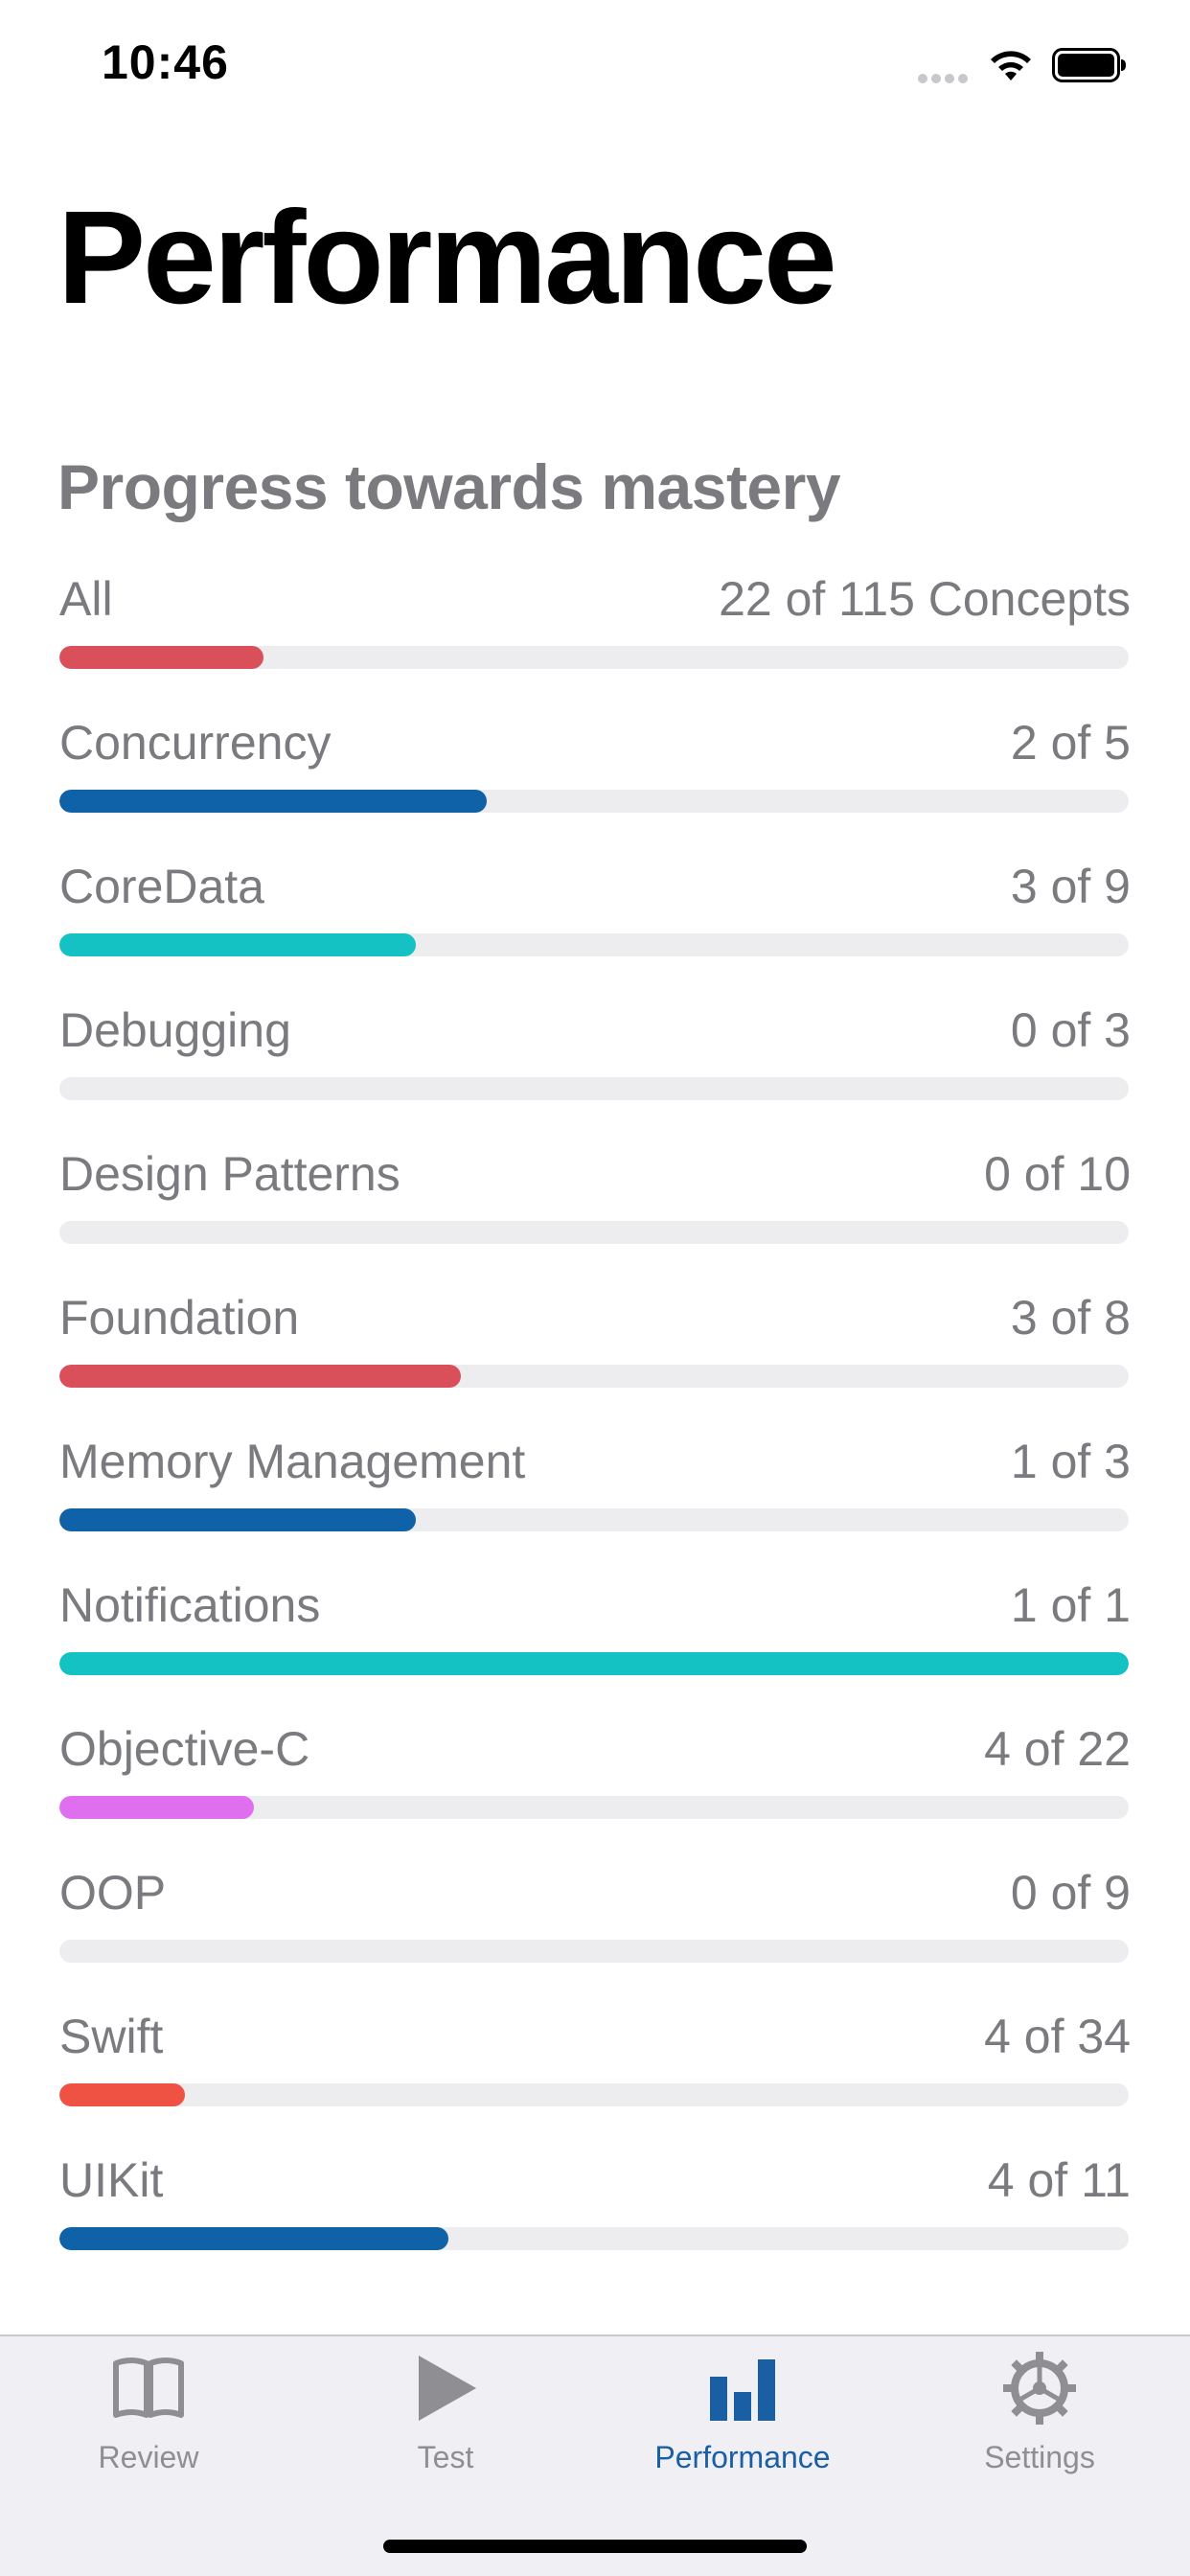 The height and width of the screenshot is (2576, 1190). Describe the element at coordinates (1070, 1461) in the screenshot. I see `progress-count: 1 of 3` at that location.